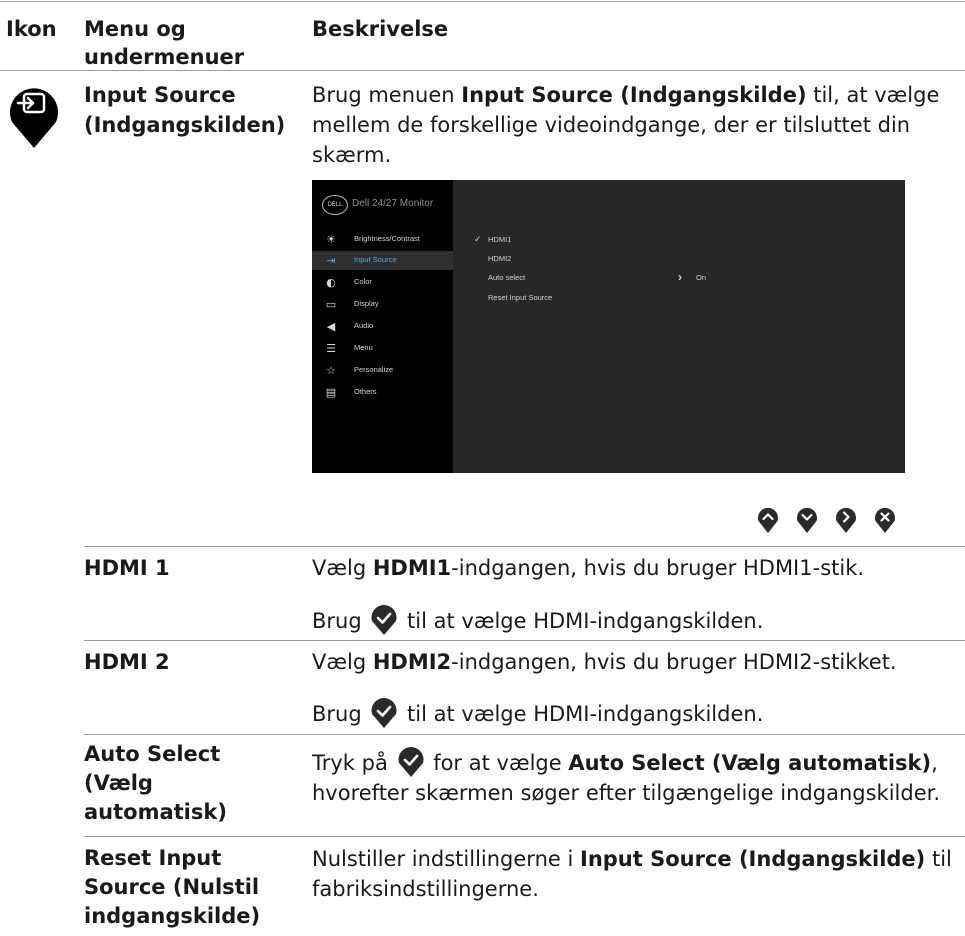 This screenshot has width=965, height=936. What do you see at coordinates (331, 348) in the screenshot?
I see `menu-icon: ☰` at bounding box center [331, 348].